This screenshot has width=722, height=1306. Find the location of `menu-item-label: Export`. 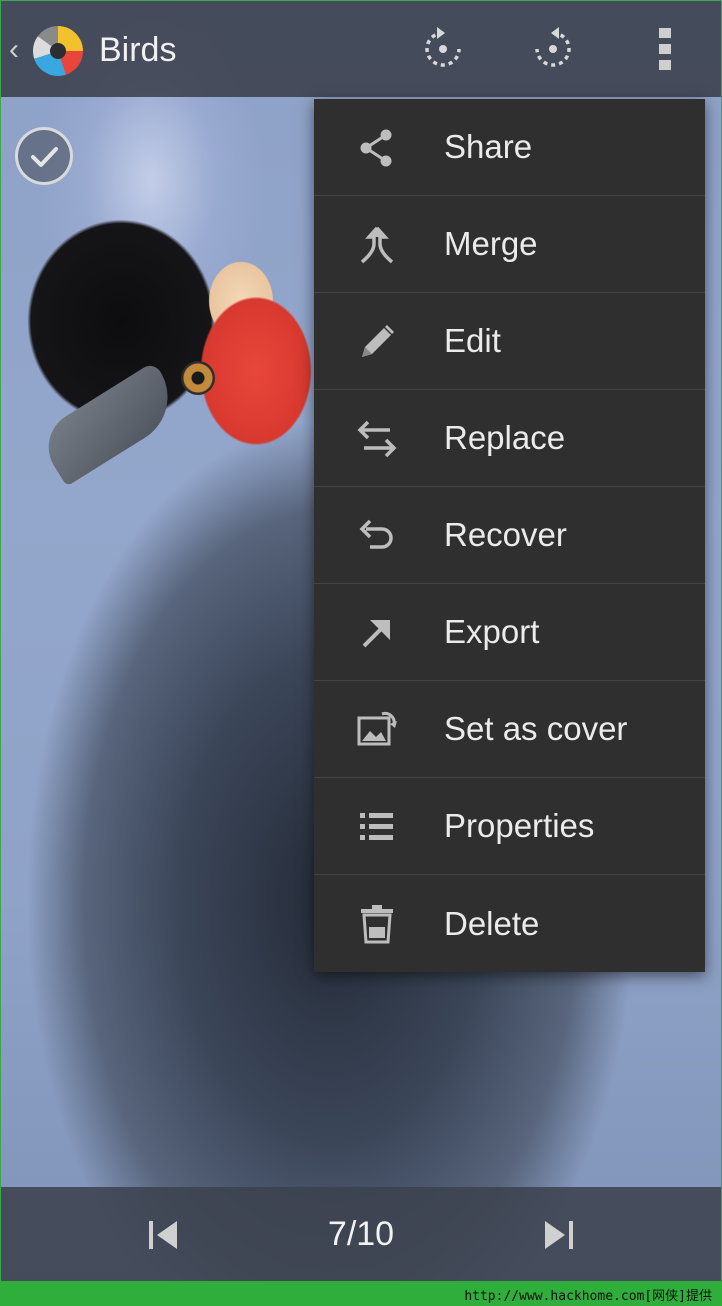

menu-item-label: Export is located at coordinates (492, 631).